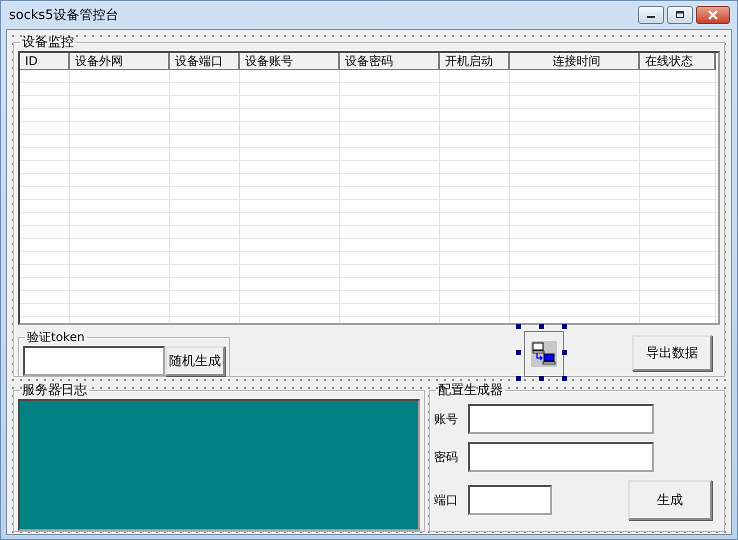 The width and height of the screenshot is (738, 540). I want to click on group-title: 设备监控, so click(48, 42).